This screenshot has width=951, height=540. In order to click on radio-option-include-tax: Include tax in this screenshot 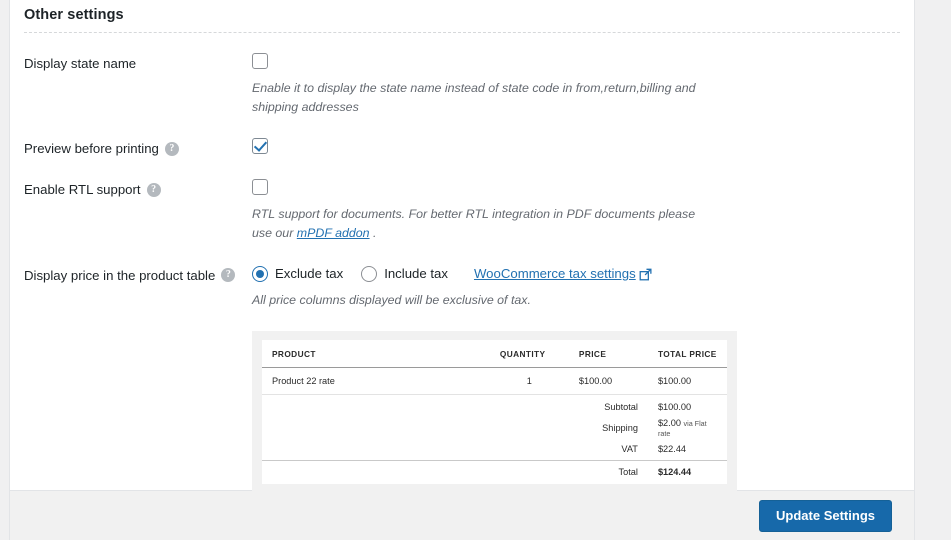, I will do `click(404, 273)`.